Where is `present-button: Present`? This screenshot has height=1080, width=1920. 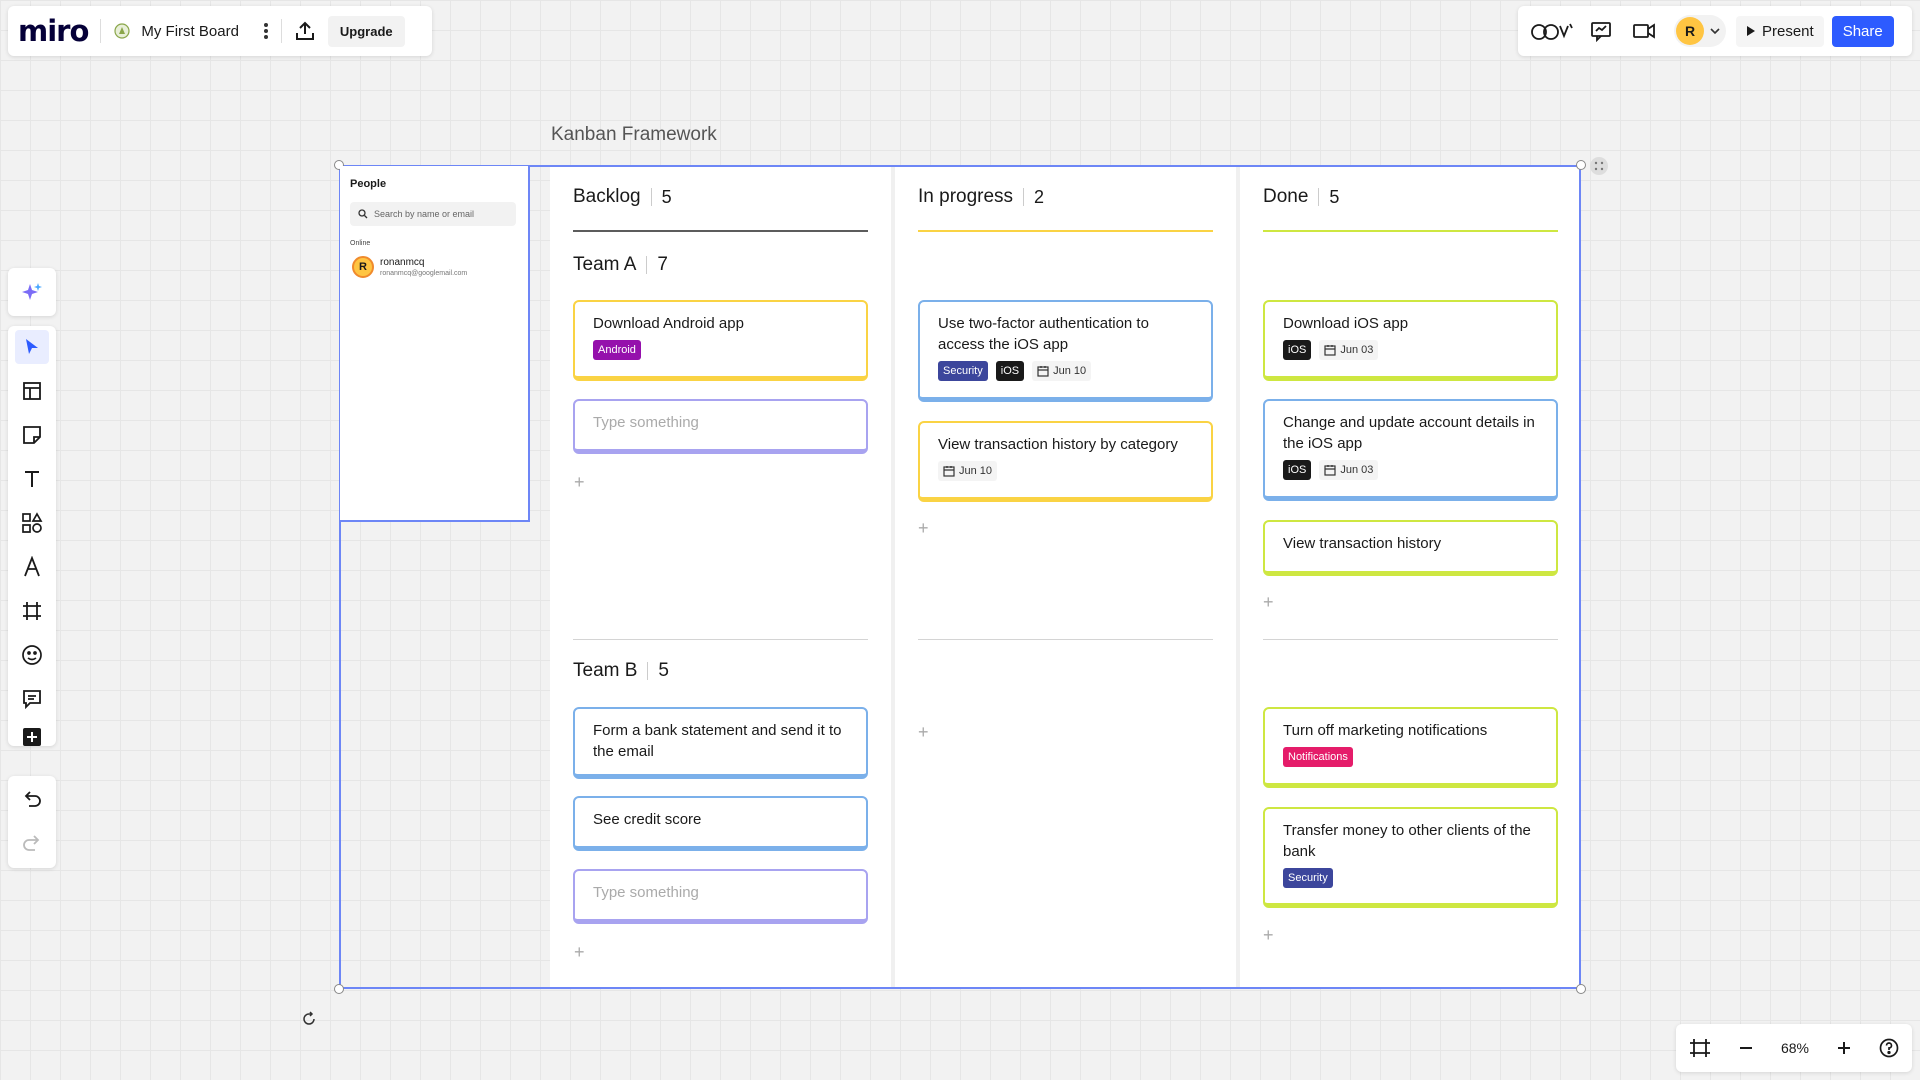
present-button: Present is located at coordinates (1780, 31).